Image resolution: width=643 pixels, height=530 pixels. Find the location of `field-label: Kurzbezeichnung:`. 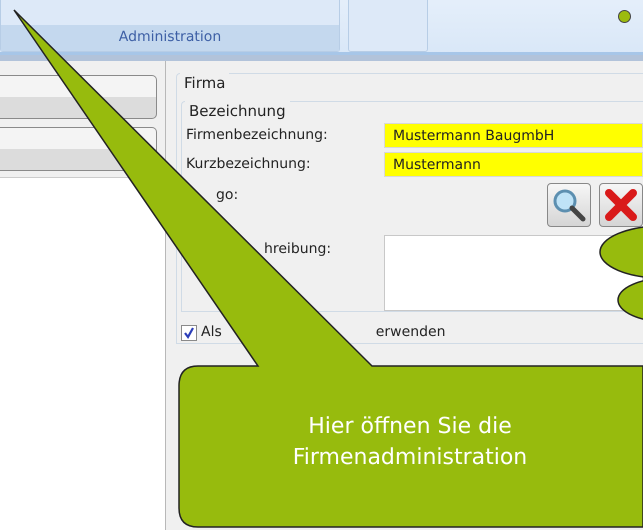

field-label: Kurzbezeichnung: is located at coordinates (249, 164).